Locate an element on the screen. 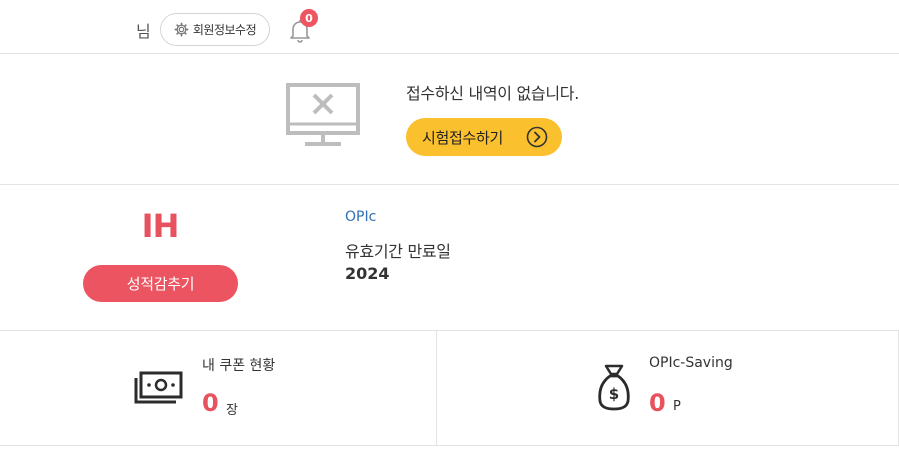 This screenshot has height=470, width=899. saving-unit: P is located at coordinates (677, 406).